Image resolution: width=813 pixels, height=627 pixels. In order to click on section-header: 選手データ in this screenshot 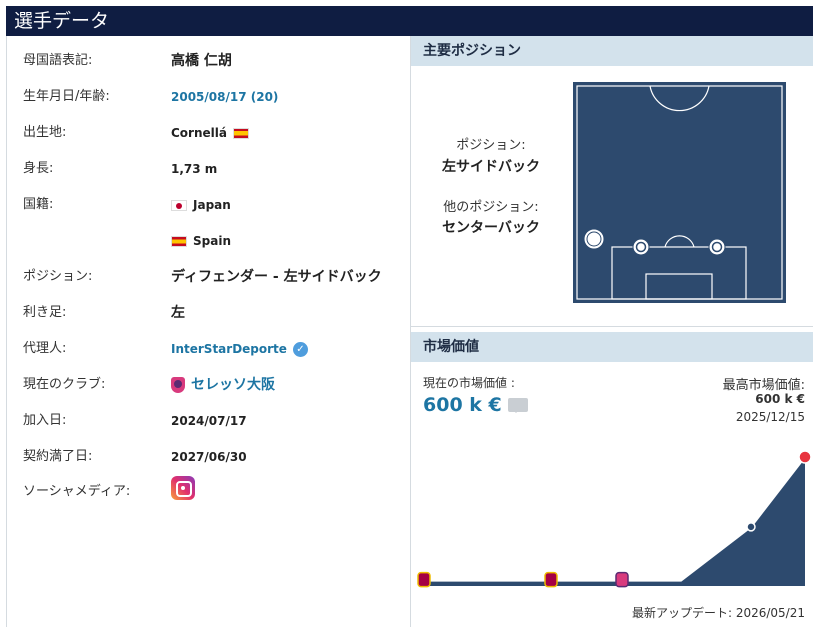, I will do `click(409, 21)`.